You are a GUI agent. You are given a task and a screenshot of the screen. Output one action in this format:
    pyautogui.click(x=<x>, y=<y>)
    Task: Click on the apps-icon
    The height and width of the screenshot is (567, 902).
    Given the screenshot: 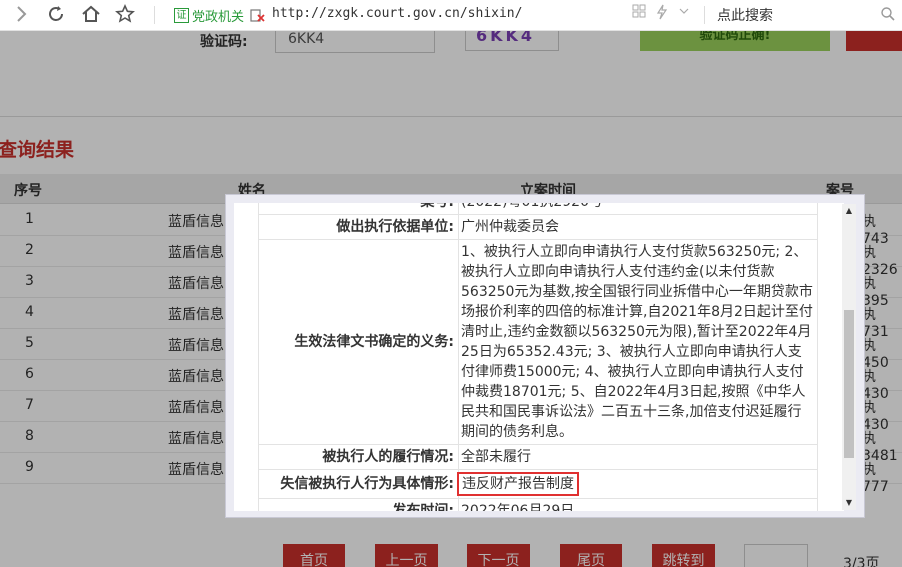 What is the action you would take?
    pyautogui.click(x=639, y=13)
    